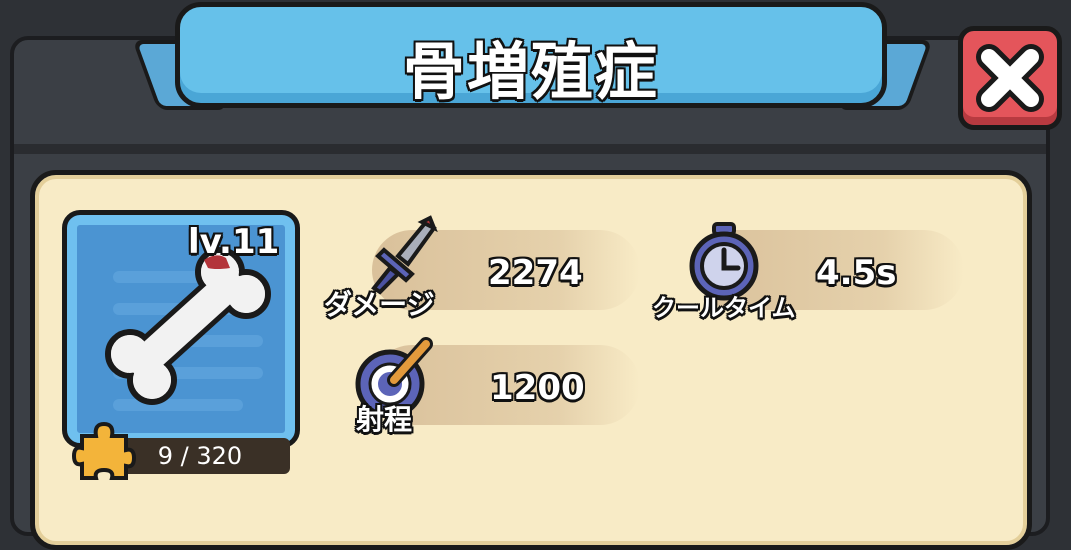 The image size is (1071, 550). What do you see at coordinates (530, 149) in the screenshot?
I see `frame-divider` at bounding box center [530, 149].